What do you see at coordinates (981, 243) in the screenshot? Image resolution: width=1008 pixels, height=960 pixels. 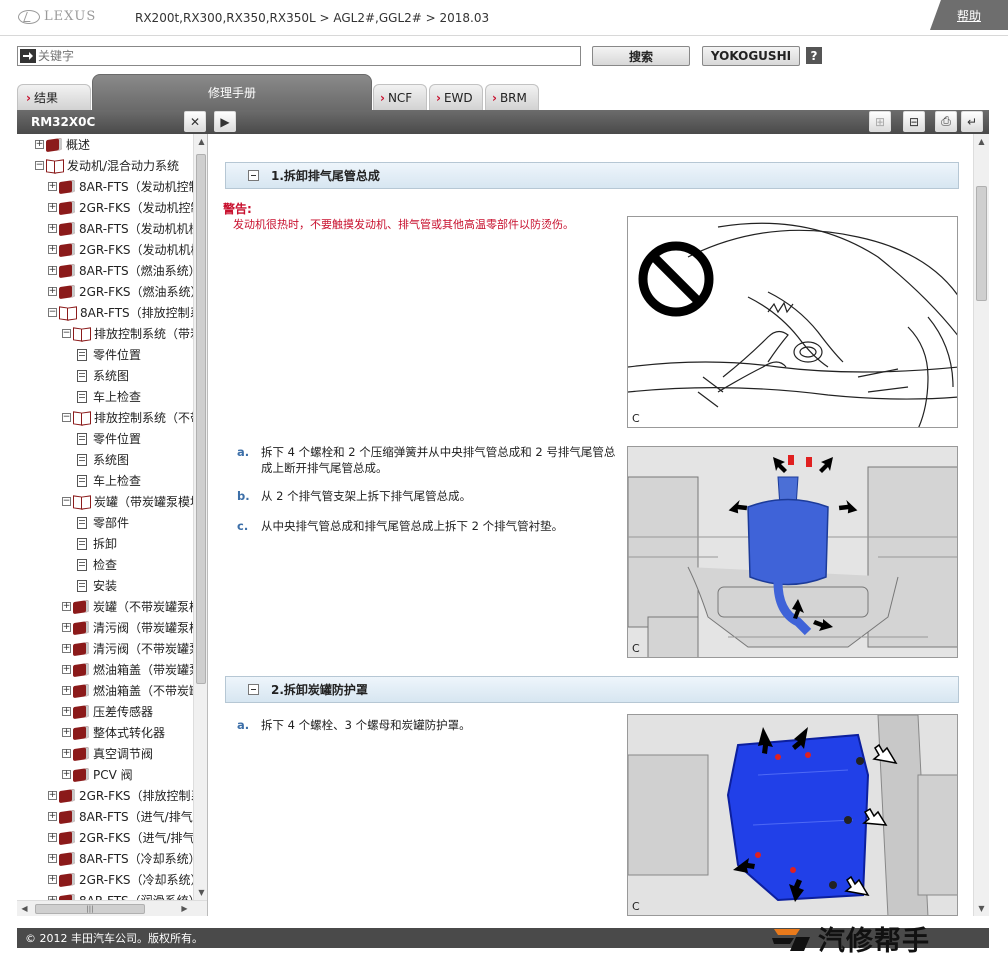 I see `content-scroll-thumb` at bounding box center [981, 243].